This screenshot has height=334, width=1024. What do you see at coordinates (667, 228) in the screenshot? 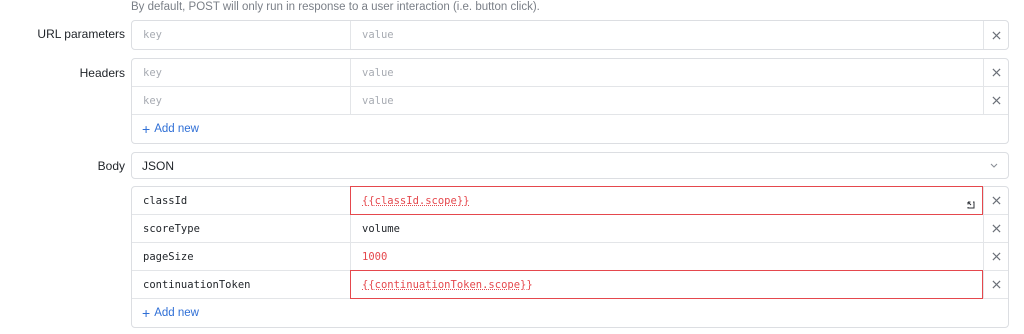
I see `body-value-input: volume` at bounding box center [667, 228].